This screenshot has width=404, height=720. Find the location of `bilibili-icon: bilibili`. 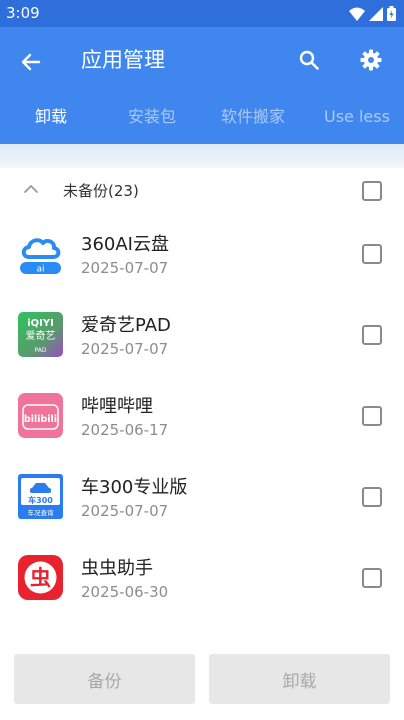

bilibili-icon: bilibili is located at coordinates (40, 415).